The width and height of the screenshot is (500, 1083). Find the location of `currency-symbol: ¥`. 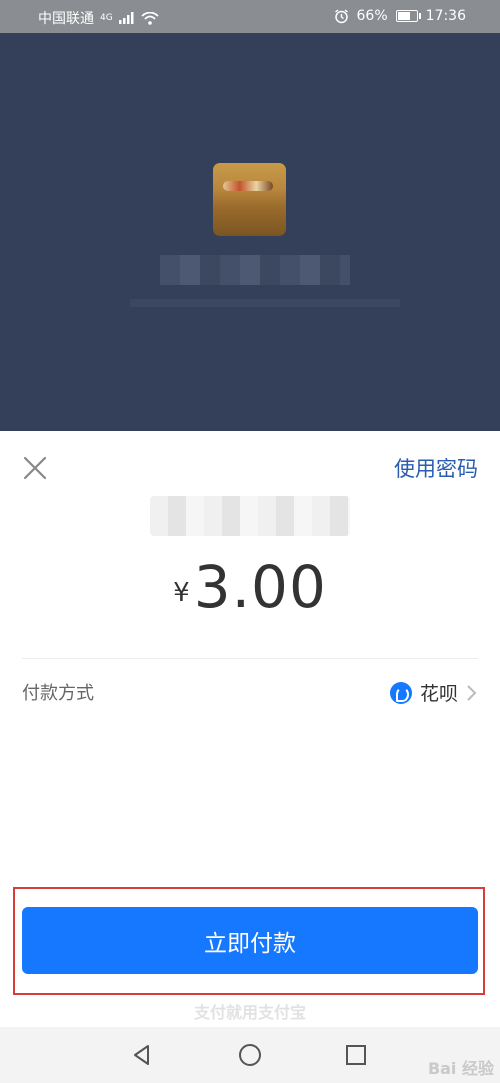

currency-symbol: ¥ is located at coordinates (181, 593).